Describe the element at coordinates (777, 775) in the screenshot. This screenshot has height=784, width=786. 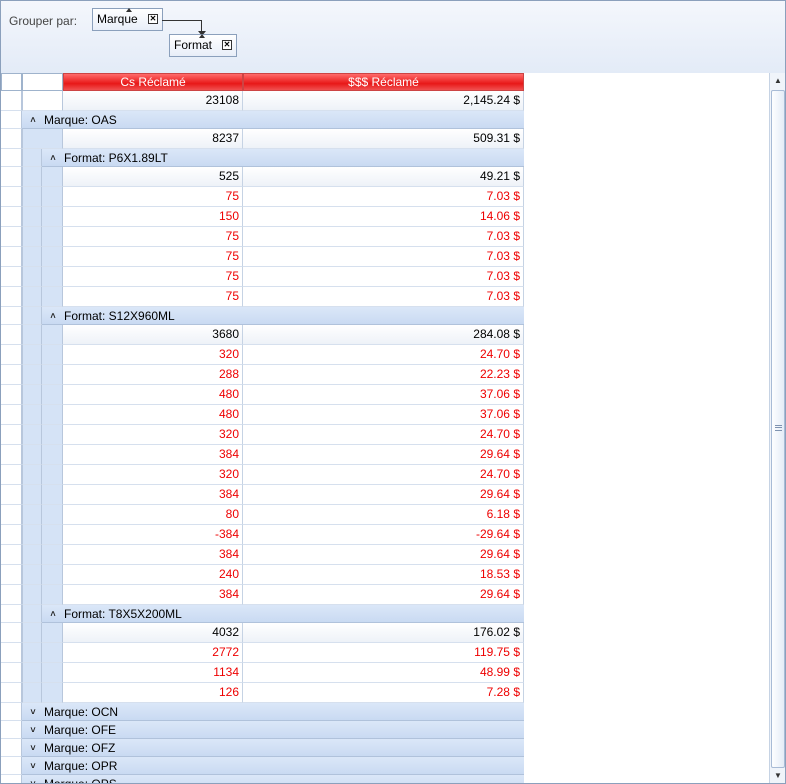
I see `scroll-down-icon: ▼` at that location.